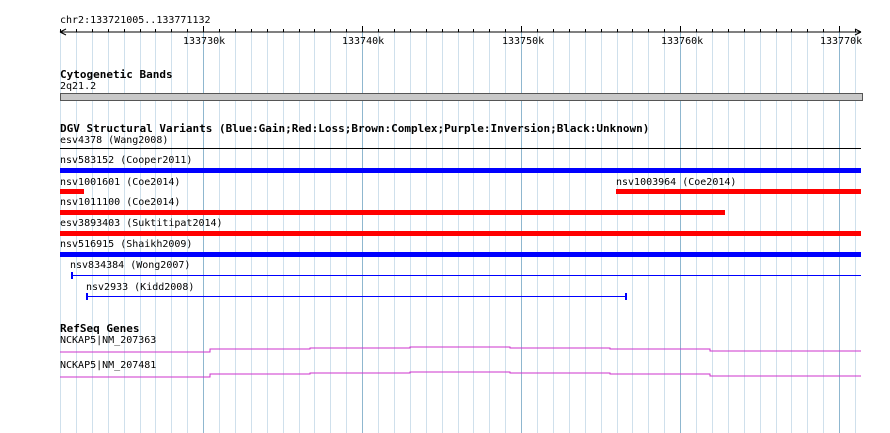  I want to click on variant-label: esv4378 (Wang2008), so click(114, 141).